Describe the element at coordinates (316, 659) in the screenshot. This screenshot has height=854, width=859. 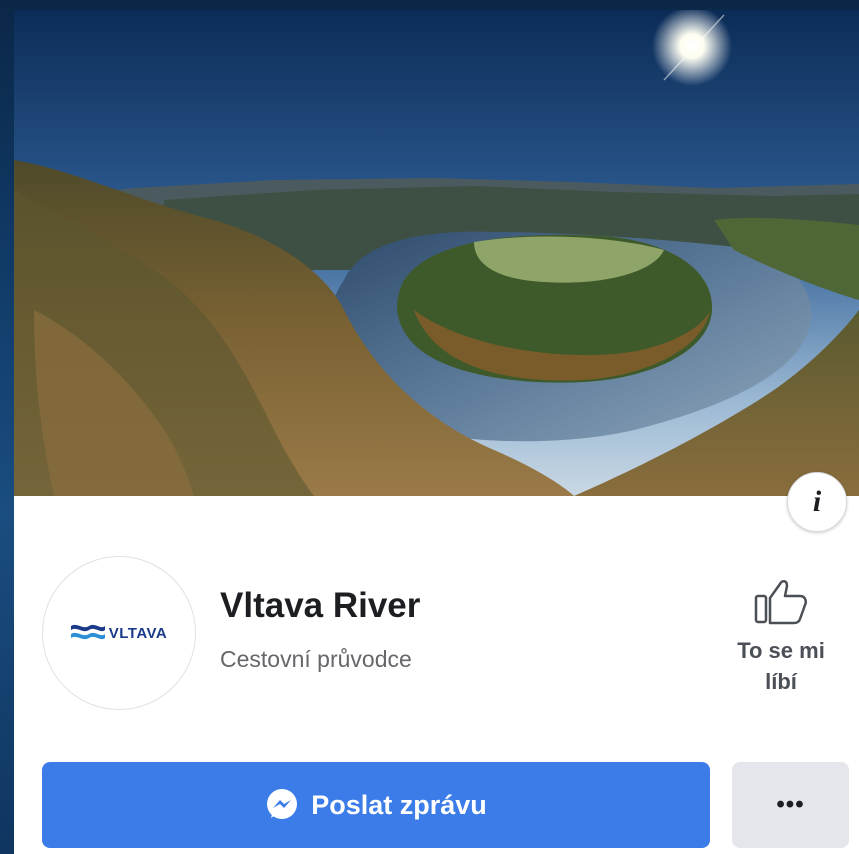
I see `page-category: Cestovní průvodce` at that location.